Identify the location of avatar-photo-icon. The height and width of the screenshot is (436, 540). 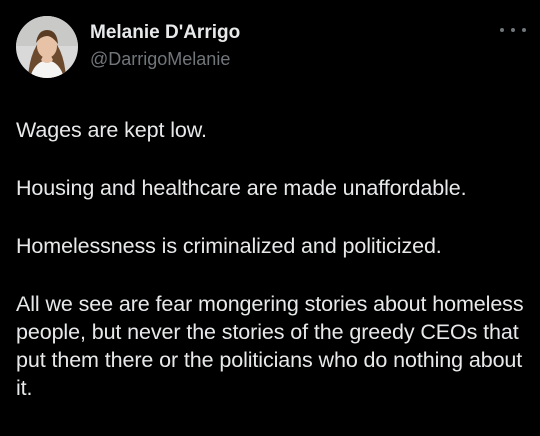
(47, 47).